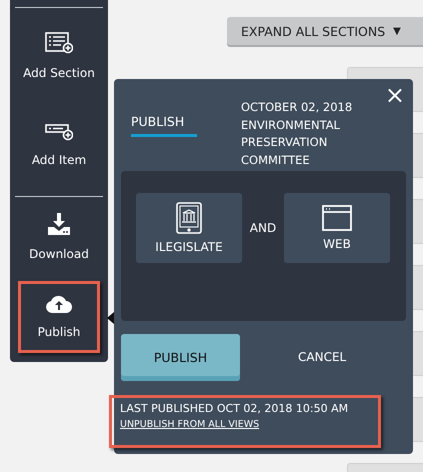 This screenshot has width=423, height=472. Describe the element at coordinates (164, 122) in the screenshot. I see `publish-tab: PUBLISH` at that location.